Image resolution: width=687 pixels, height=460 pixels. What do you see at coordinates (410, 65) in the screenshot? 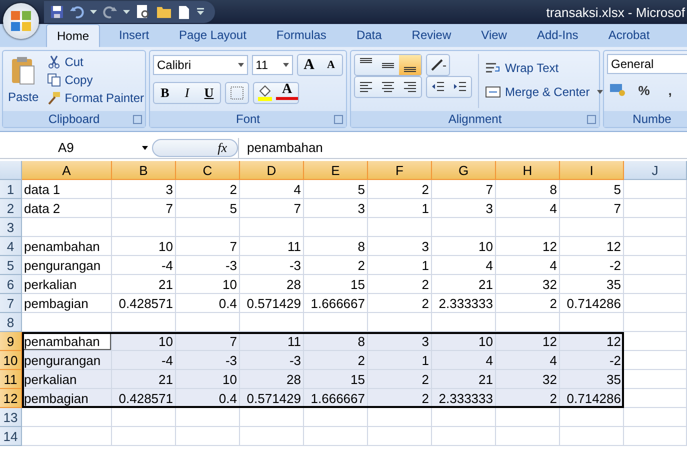
I see `vertical-align-button` at bounding box center [410, 65].